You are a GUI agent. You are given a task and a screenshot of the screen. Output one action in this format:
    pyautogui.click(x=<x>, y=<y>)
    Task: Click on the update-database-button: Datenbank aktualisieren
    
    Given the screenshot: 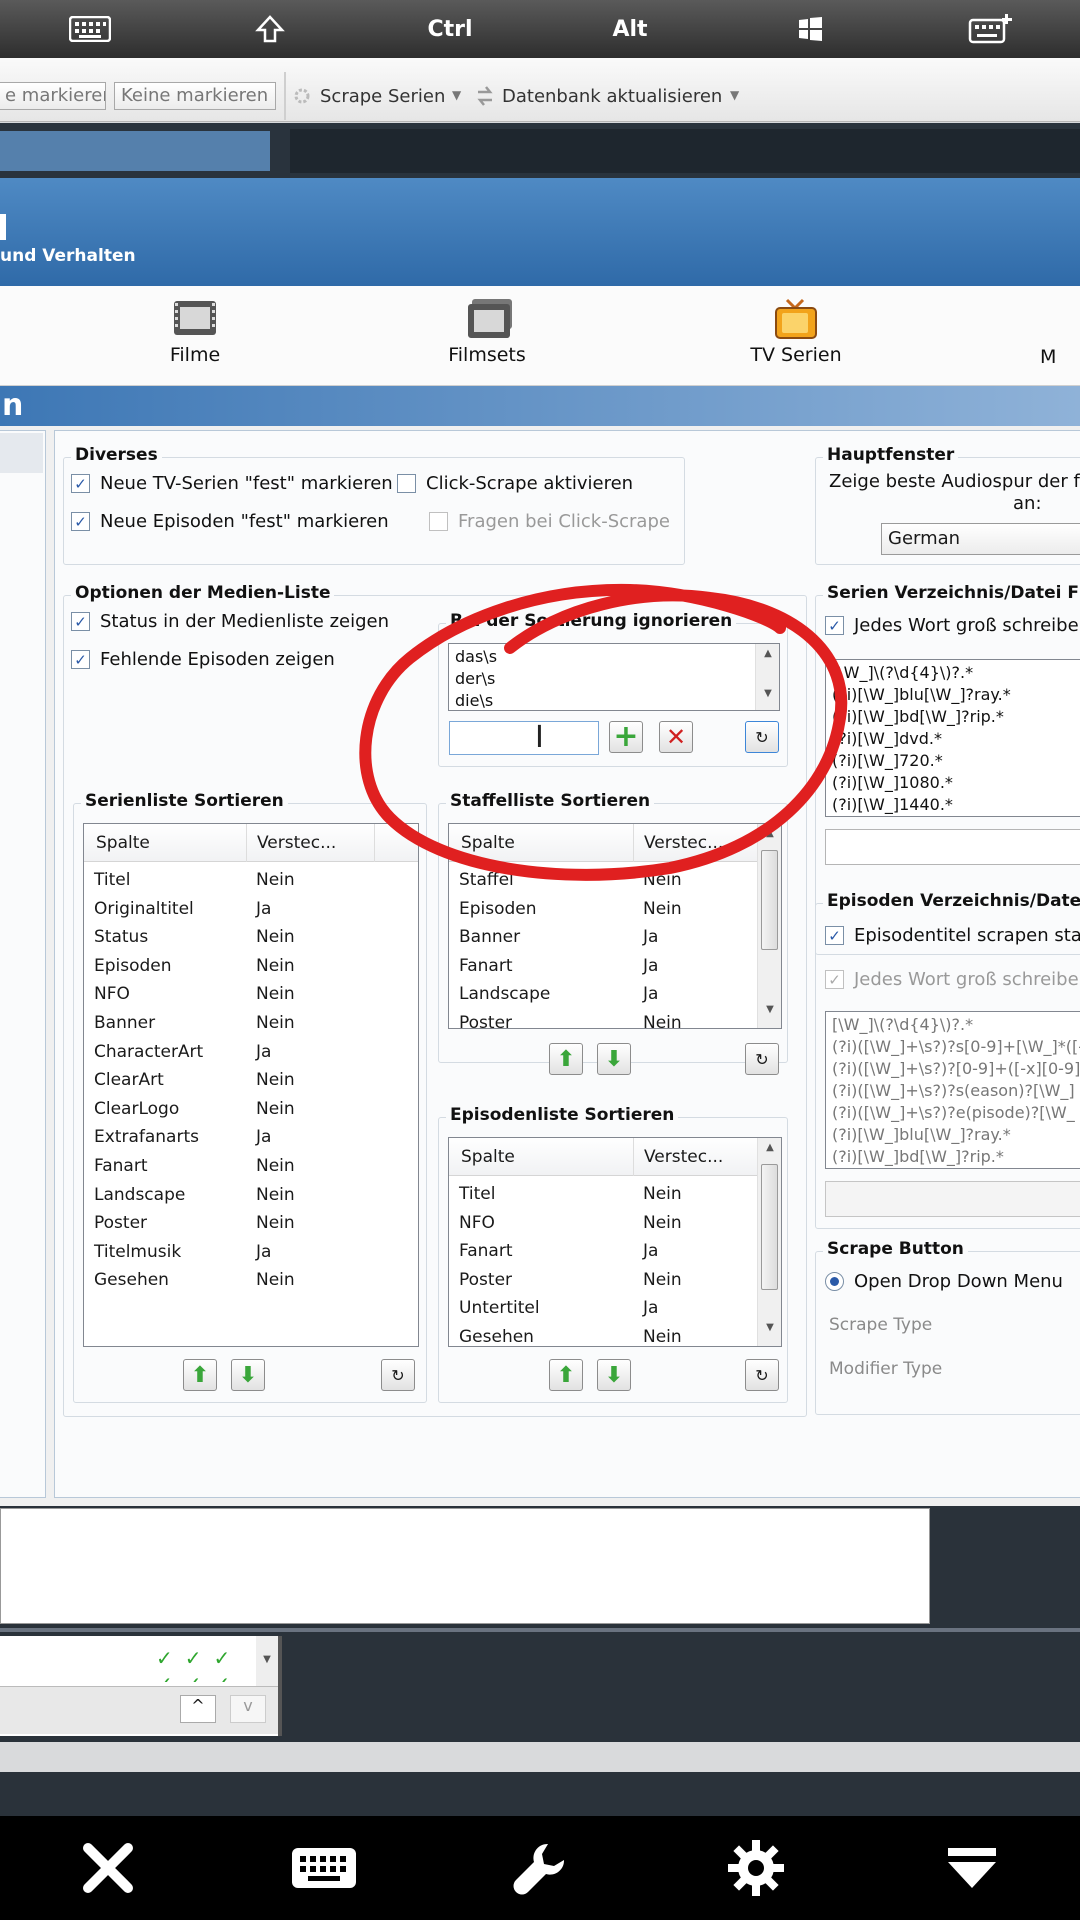 What is the action you would take?
    pyautogui.click(x=612, y=96)
    